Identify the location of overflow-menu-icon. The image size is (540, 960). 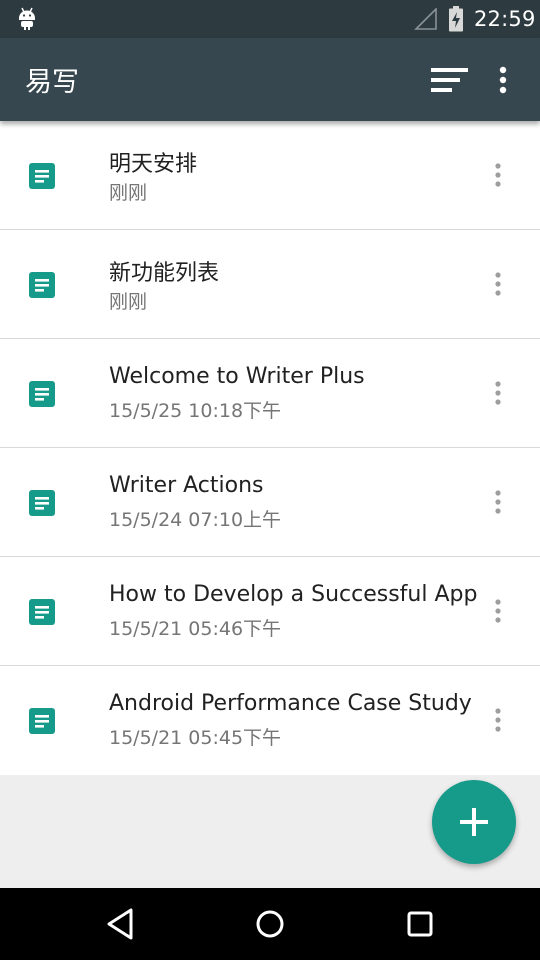
(503, 80).